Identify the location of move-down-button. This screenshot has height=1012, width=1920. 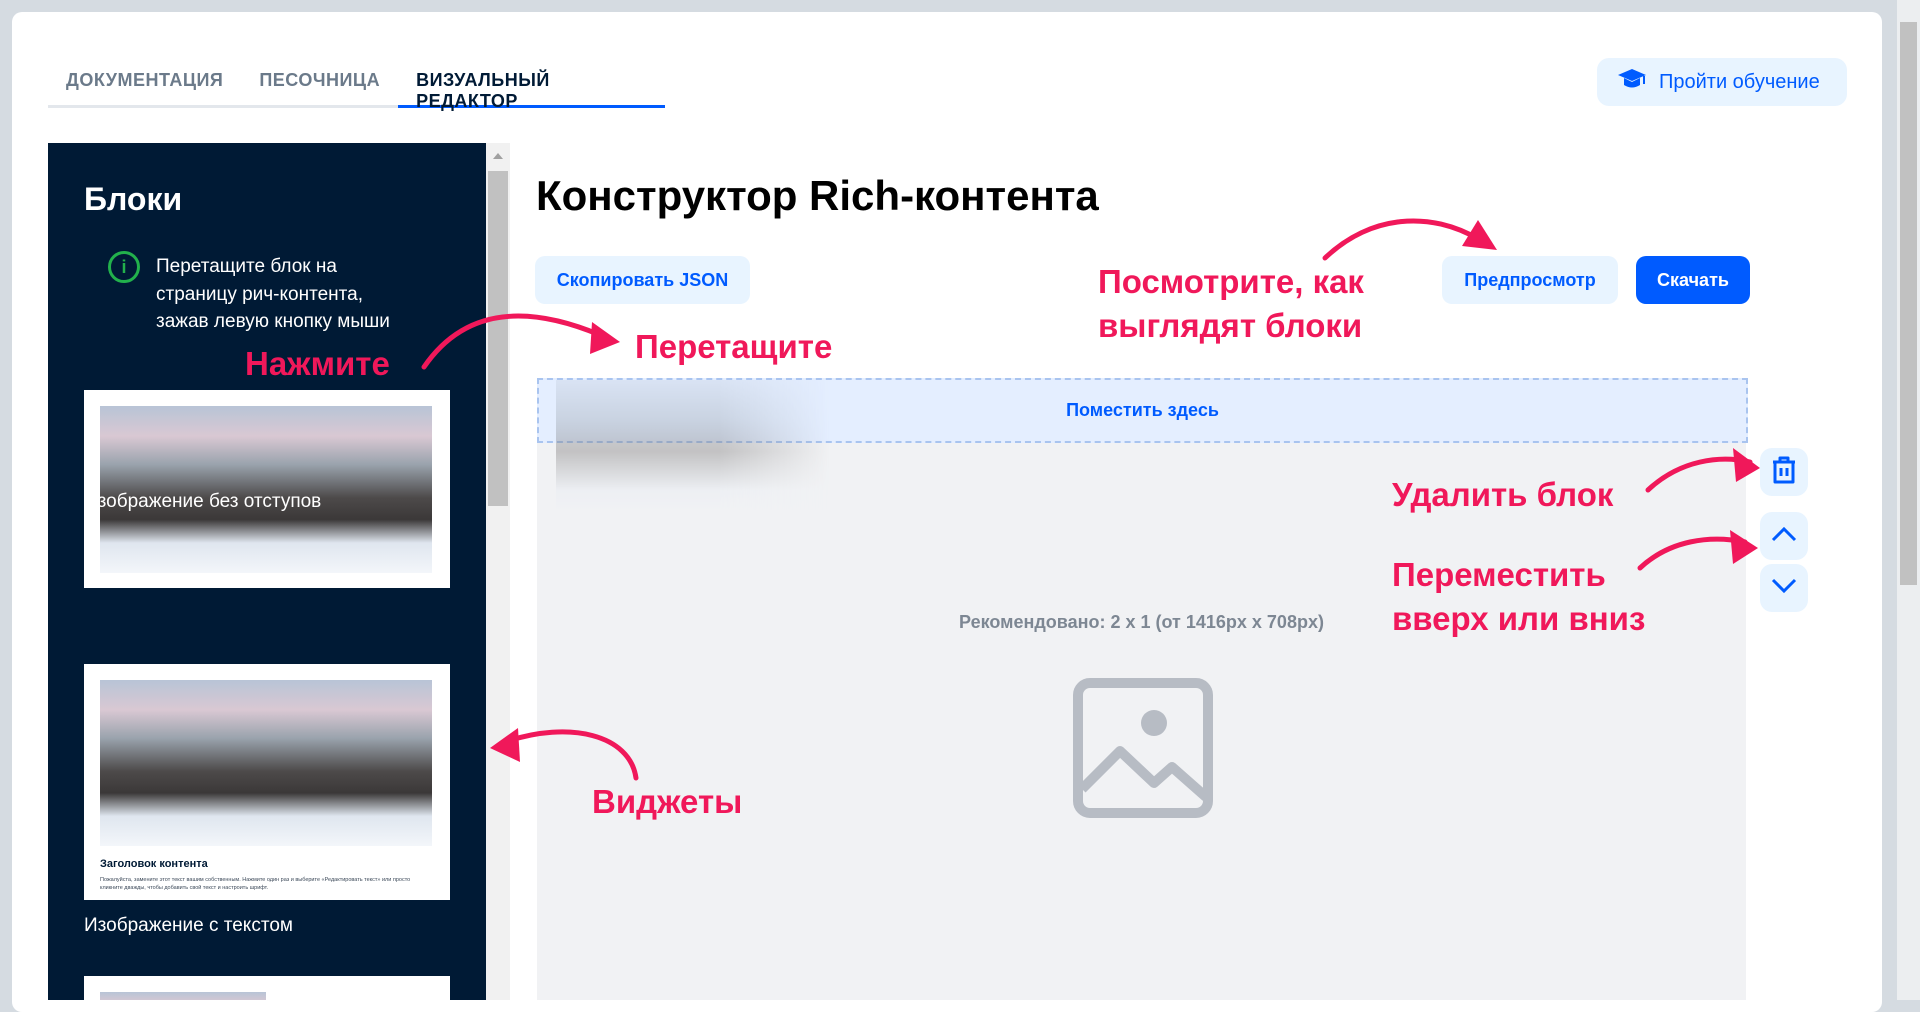
(1784, 588).